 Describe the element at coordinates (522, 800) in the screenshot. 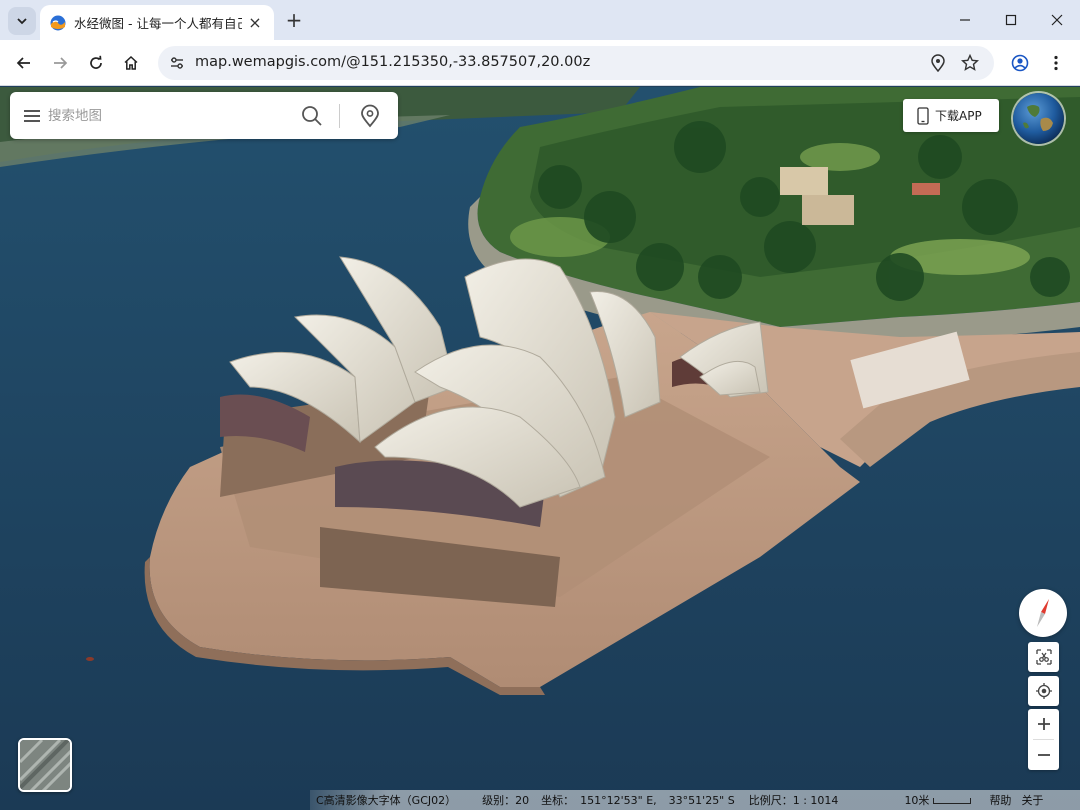

I see `zoom-level-value: 20` at that location.